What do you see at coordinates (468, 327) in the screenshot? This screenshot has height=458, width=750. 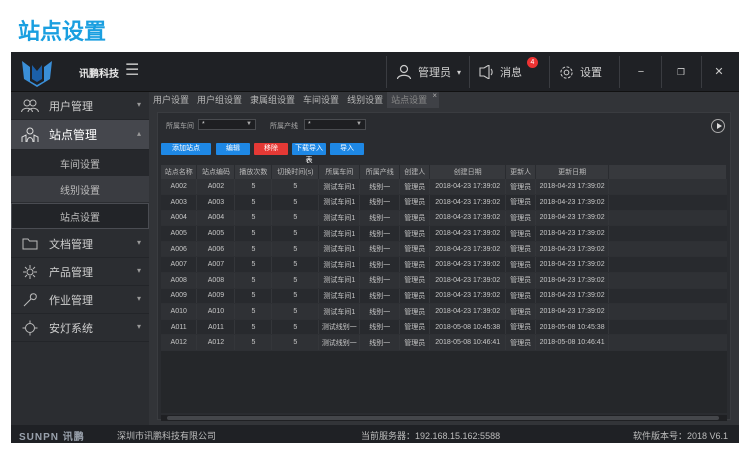 I see `table-cell: 2018-05-08 10:45:38` at bounding box center [468, 327].